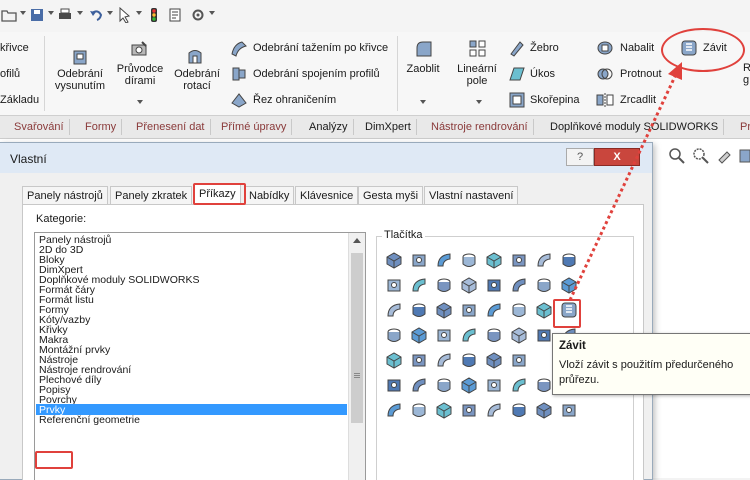  Describe the element at coordinates (544, 48) in the screenshot. I see `rib-label: Žebro` at that location.